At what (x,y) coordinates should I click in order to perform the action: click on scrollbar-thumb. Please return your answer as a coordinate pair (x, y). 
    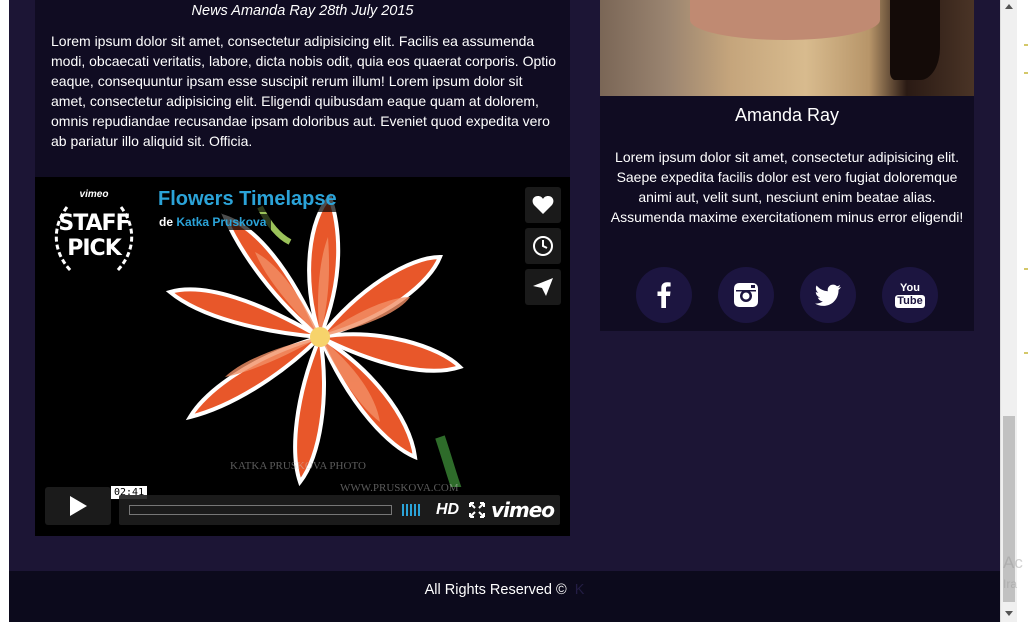
    Looking at the image, I should click on (1009, 509).